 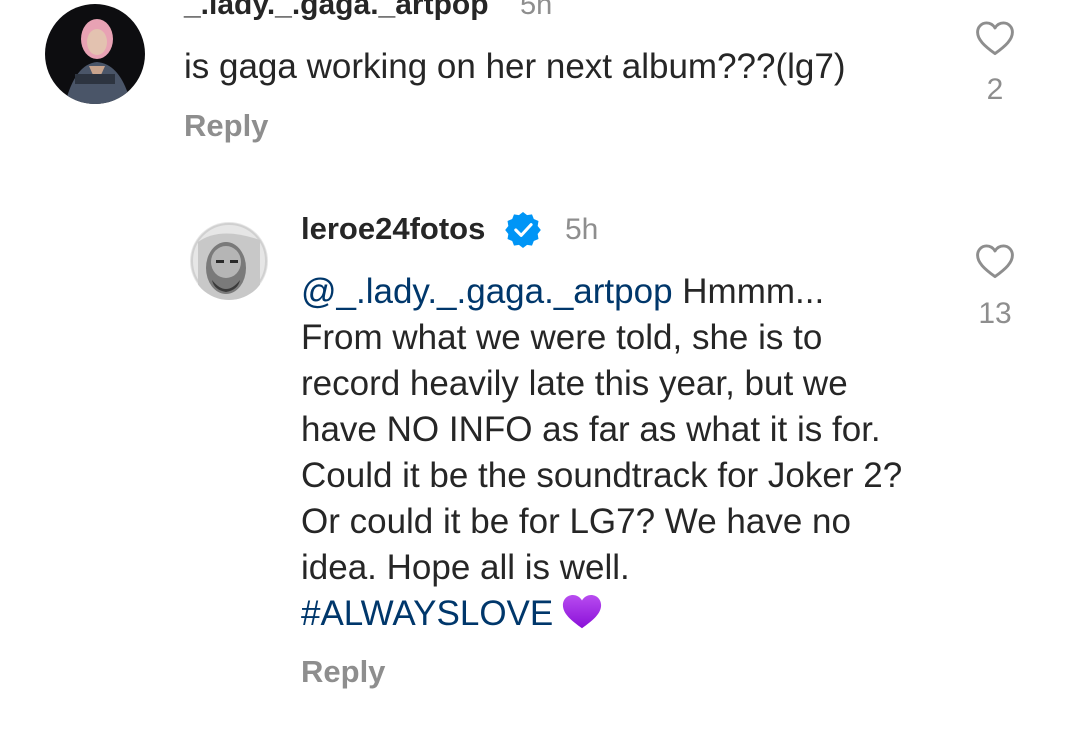 I want to click on purple-heart-emoji, so click(x=582, y=617).